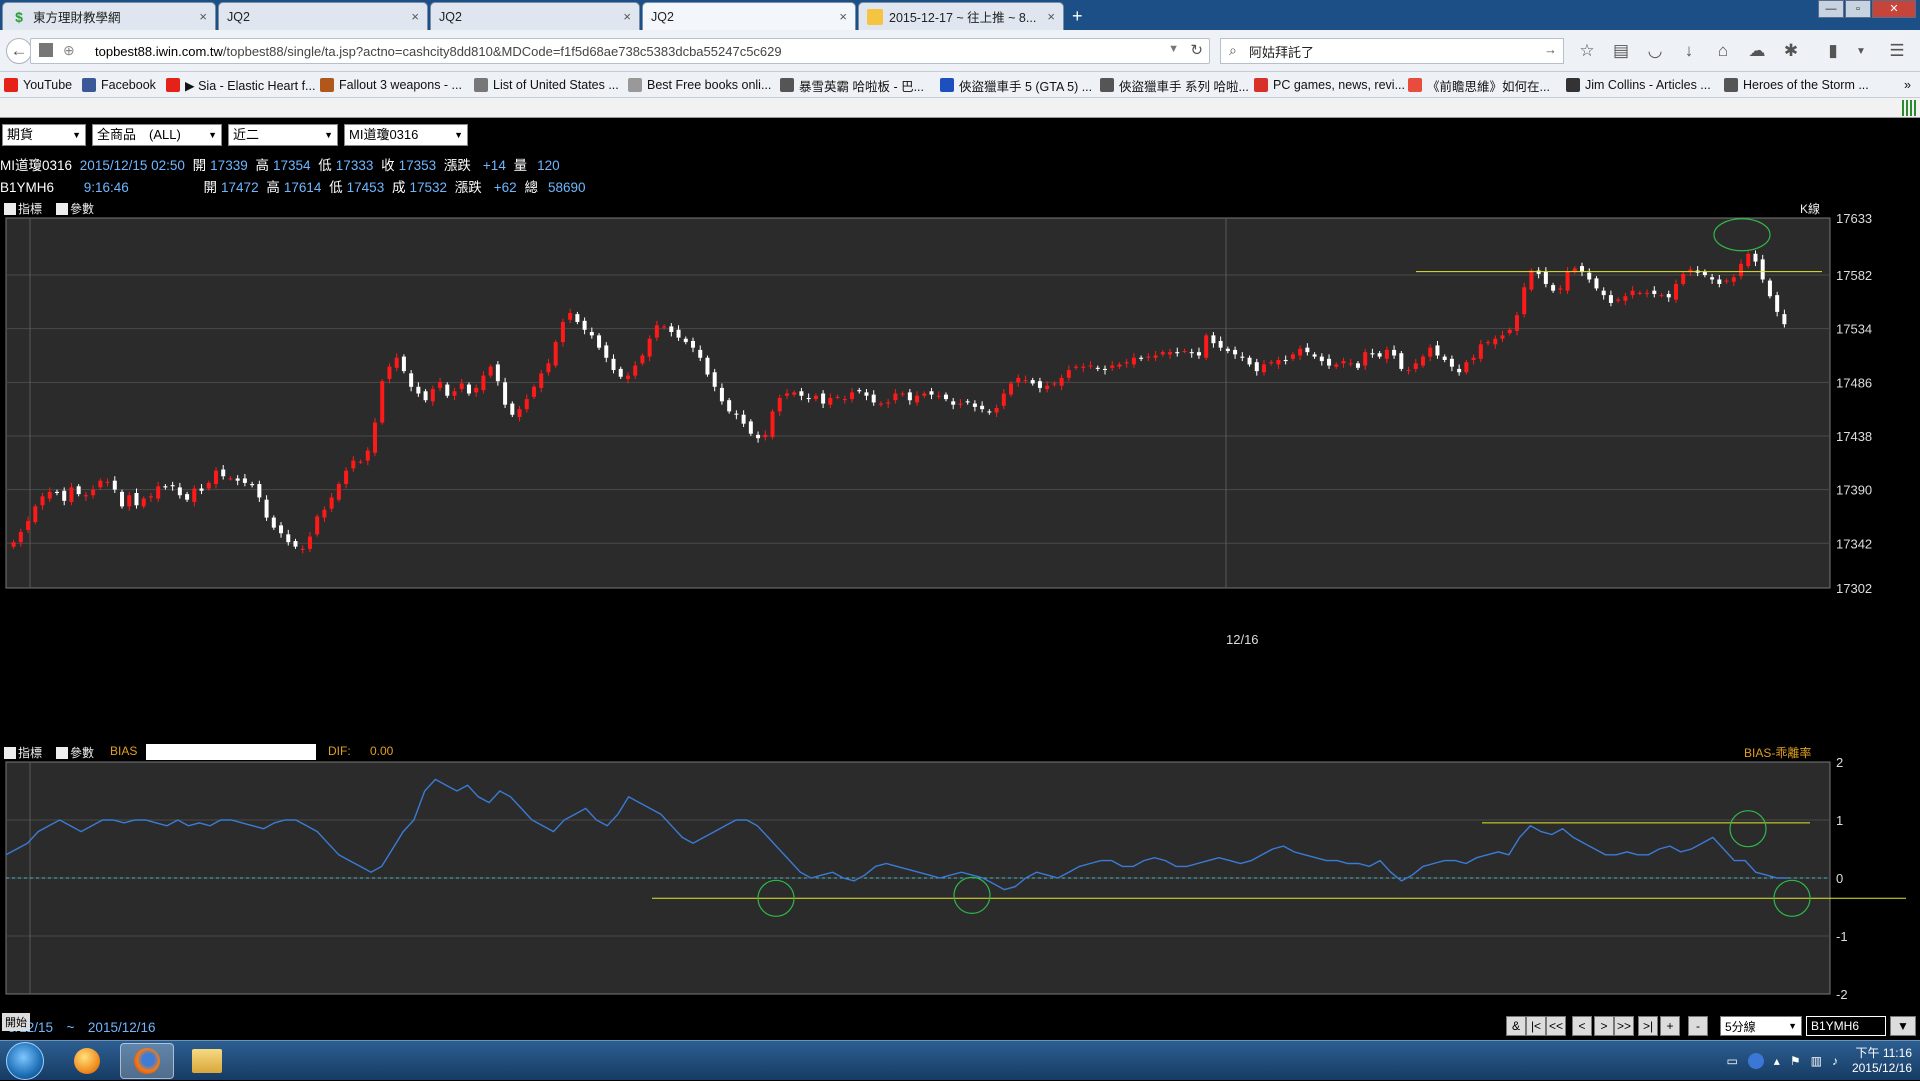 Image resolution: width=1920 pixels, height=1081 pixels. What do you see at coordinates (147, 1061) in the screenshot?
I see `taskbar-firefox` at bounding box center [147, 1061].